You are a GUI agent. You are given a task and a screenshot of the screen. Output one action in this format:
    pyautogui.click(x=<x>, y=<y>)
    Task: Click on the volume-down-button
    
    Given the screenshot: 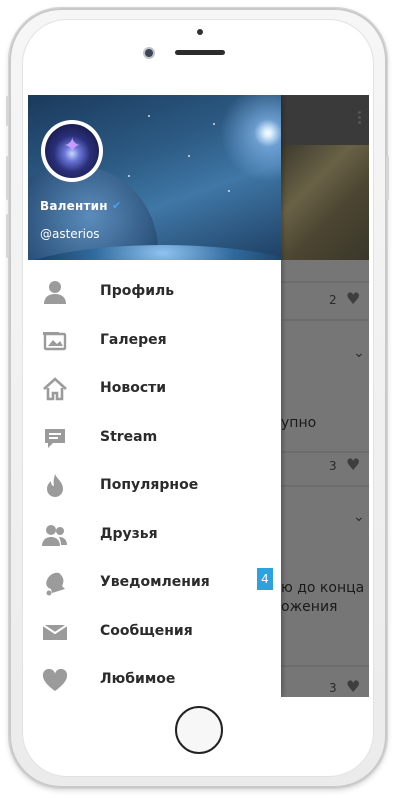 What is the action you would take?
    pyautogui.click(x=7, y=178)
    